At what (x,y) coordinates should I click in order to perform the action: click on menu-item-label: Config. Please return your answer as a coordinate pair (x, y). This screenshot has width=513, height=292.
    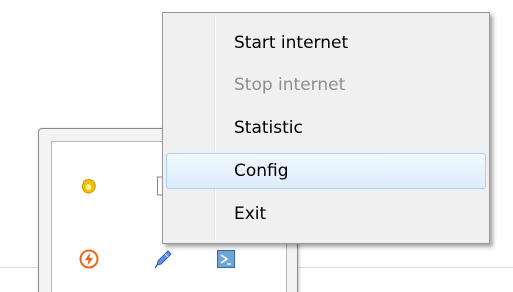
    Looking at the image, I should click on (261, 171).